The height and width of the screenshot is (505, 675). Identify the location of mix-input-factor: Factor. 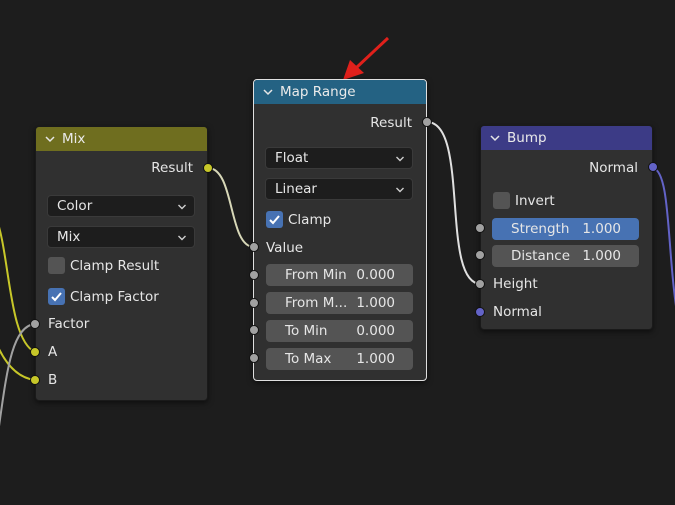
(121, 324).